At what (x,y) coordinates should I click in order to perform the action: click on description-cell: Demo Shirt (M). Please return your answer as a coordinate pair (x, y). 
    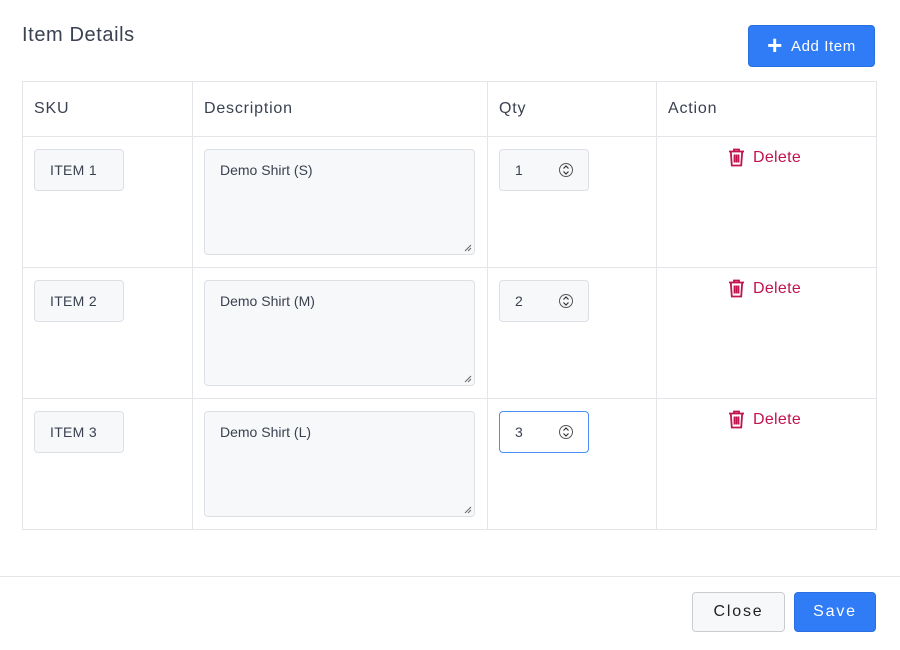
    Looking at the image, I should click on (340, 333).